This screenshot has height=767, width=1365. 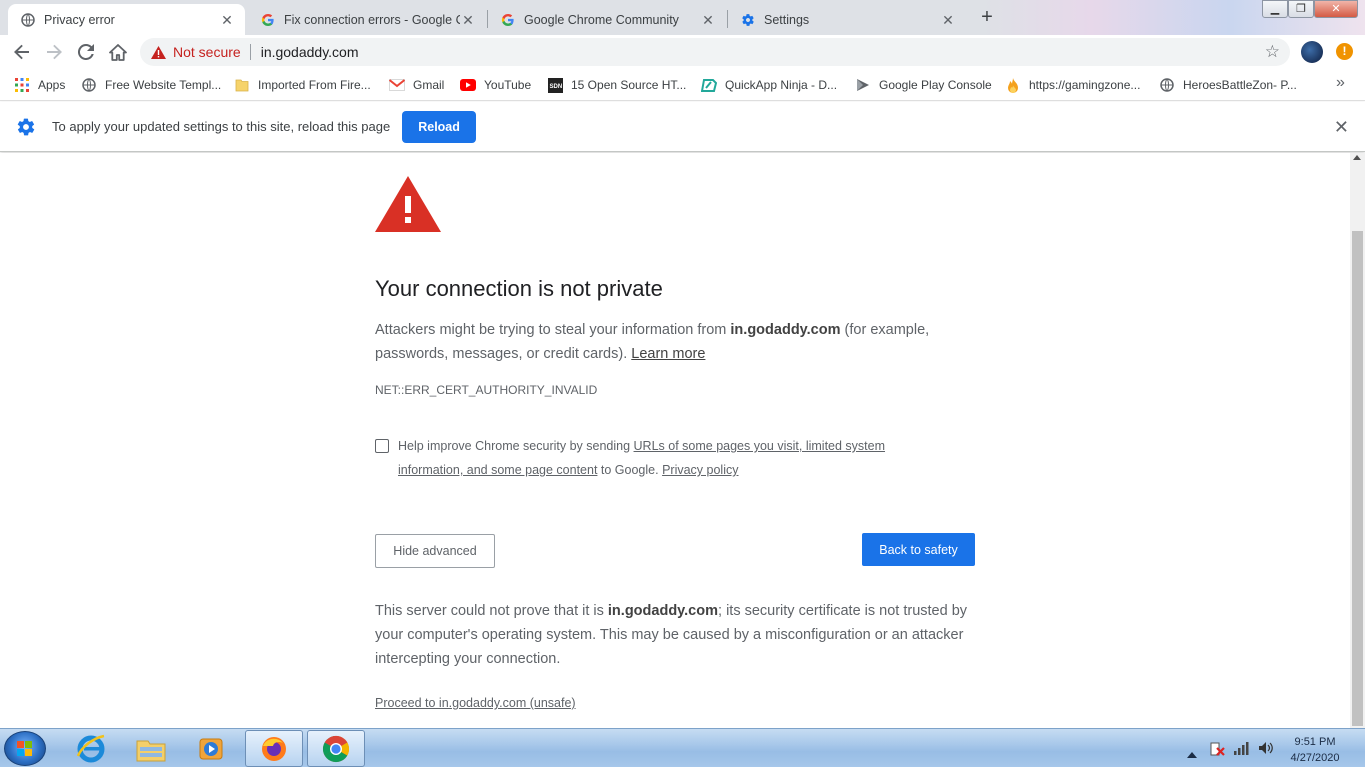 What do you see at coordinates (709, 85) in the screenshot?
I see `quickapp-icon` at bounding box center [709, 85].